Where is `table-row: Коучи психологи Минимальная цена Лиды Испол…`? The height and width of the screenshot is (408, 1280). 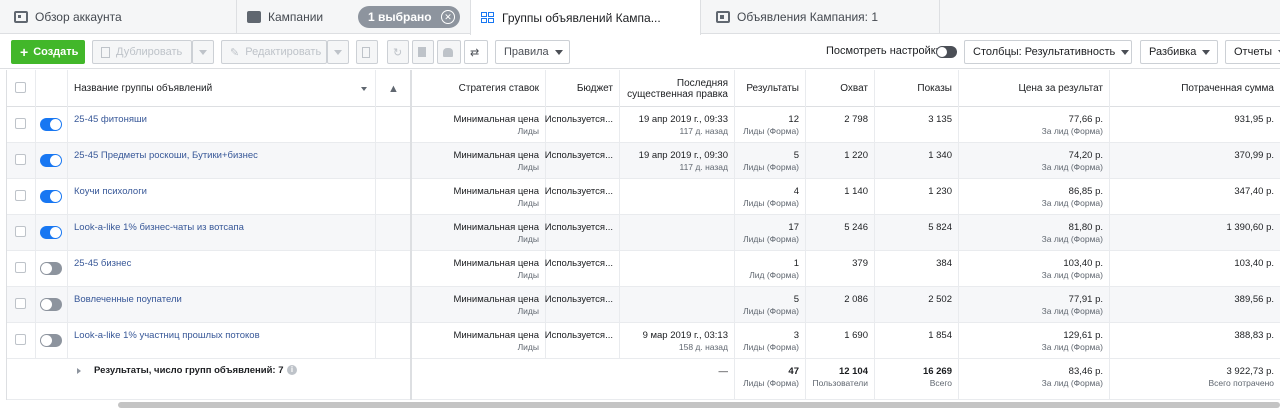
table-row: Коучи психологи Минимальная цена Лиды Испол… is located at coordinates (643, 197).